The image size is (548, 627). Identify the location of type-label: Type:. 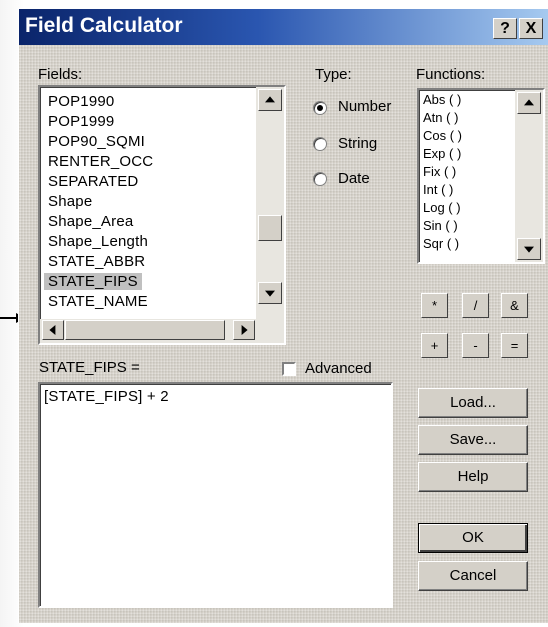
(333, 74).